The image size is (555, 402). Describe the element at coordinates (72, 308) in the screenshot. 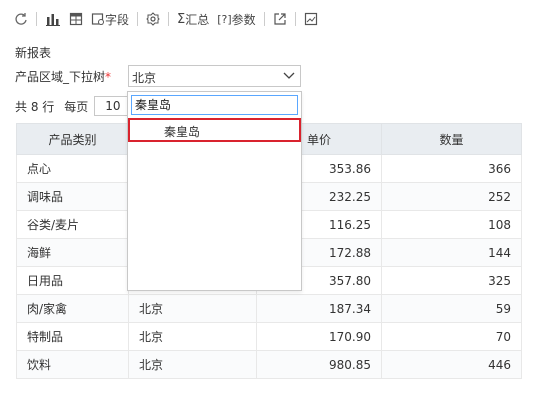

I see `cell-category: 肉/家禽` at that location.